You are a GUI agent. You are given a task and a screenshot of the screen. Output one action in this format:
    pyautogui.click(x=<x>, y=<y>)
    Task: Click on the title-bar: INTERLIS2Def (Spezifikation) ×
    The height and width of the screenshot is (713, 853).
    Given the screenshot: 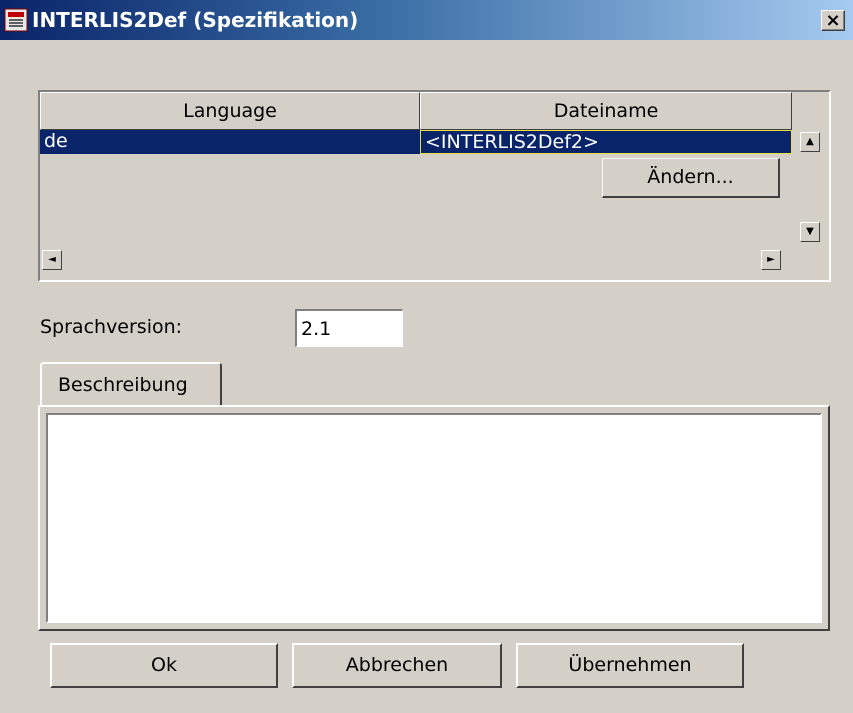 What is the action you would take?
    pyautogui.click(x=426, y=20)
    